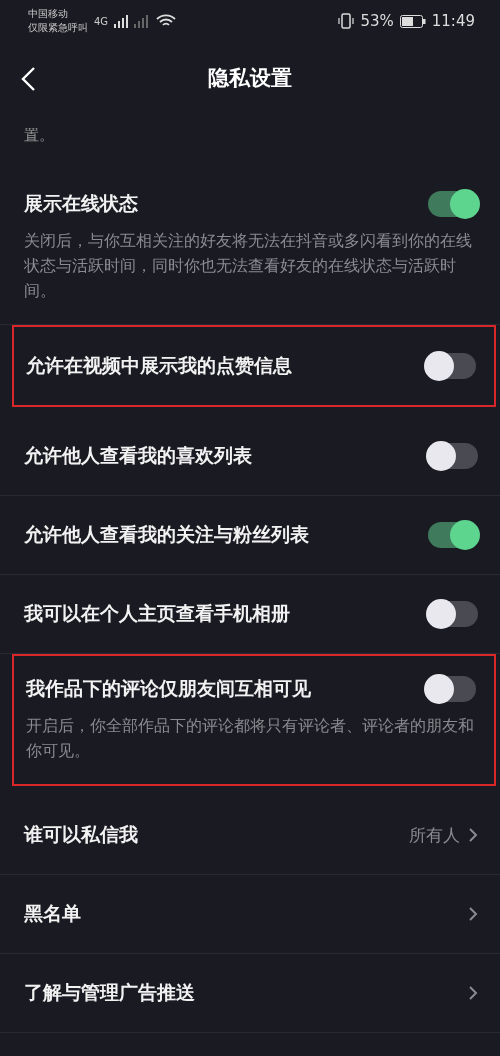 The width and height of the screenshot is (500, 1056). Describe the element at coordinates (58, 28) in the screenshot. I see `carrier-status: 仅限紧急呼叫` at that location.